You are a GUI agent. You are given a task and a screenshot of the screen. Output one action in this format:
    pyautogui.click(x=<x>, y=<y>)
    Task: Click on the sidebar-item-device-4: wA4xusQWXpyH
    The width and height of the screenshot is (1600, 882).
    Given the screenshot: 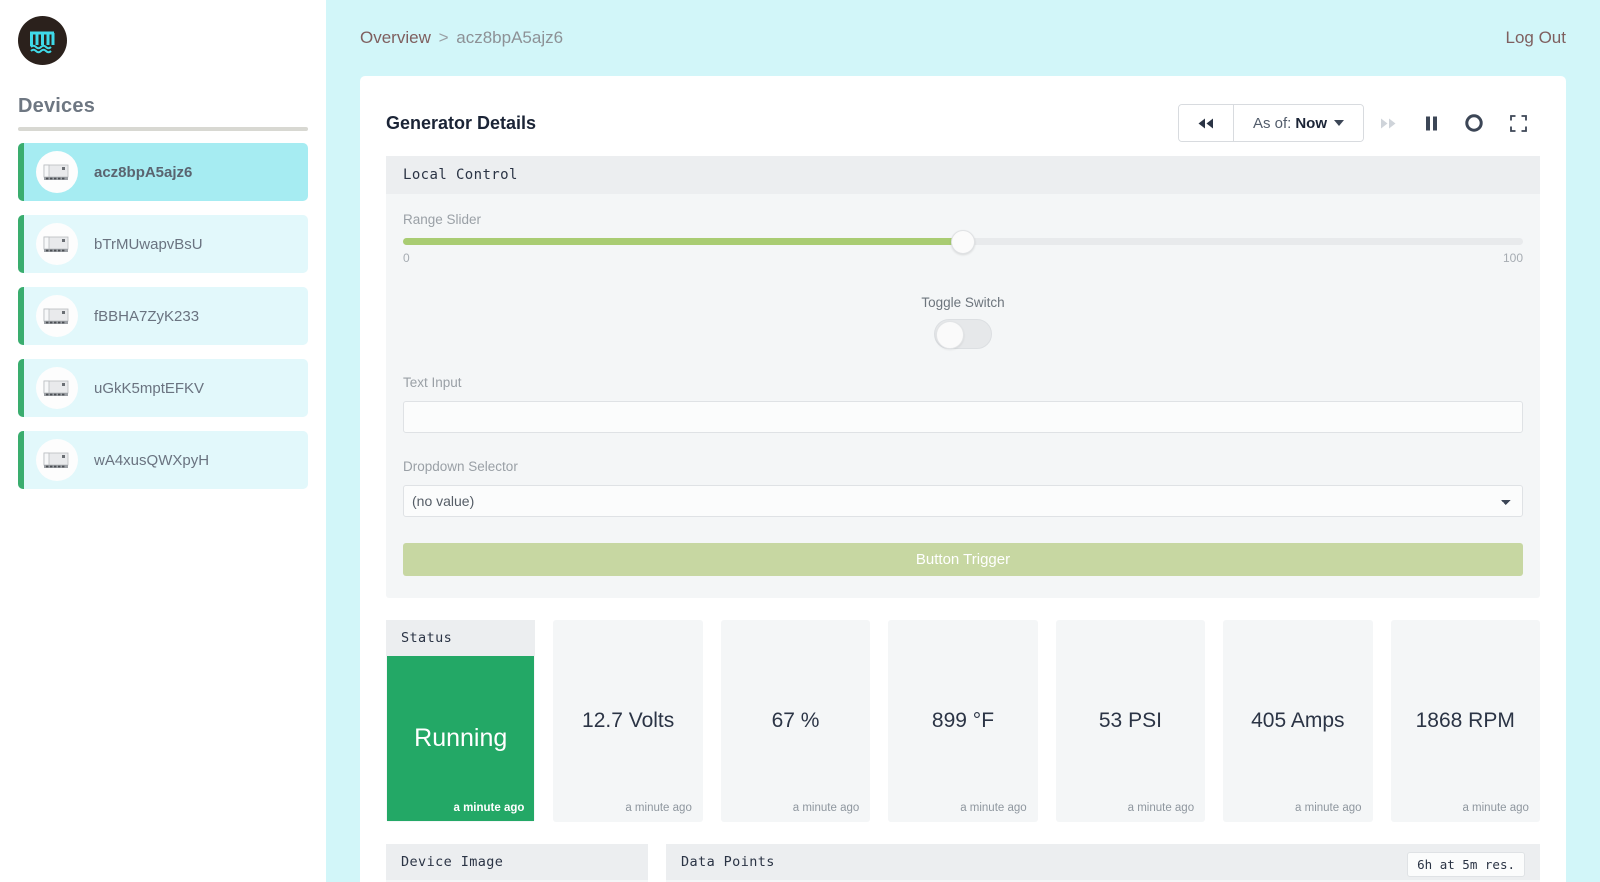 What is the action you would take?
    pyautogui.click(x=163, y=460)
    